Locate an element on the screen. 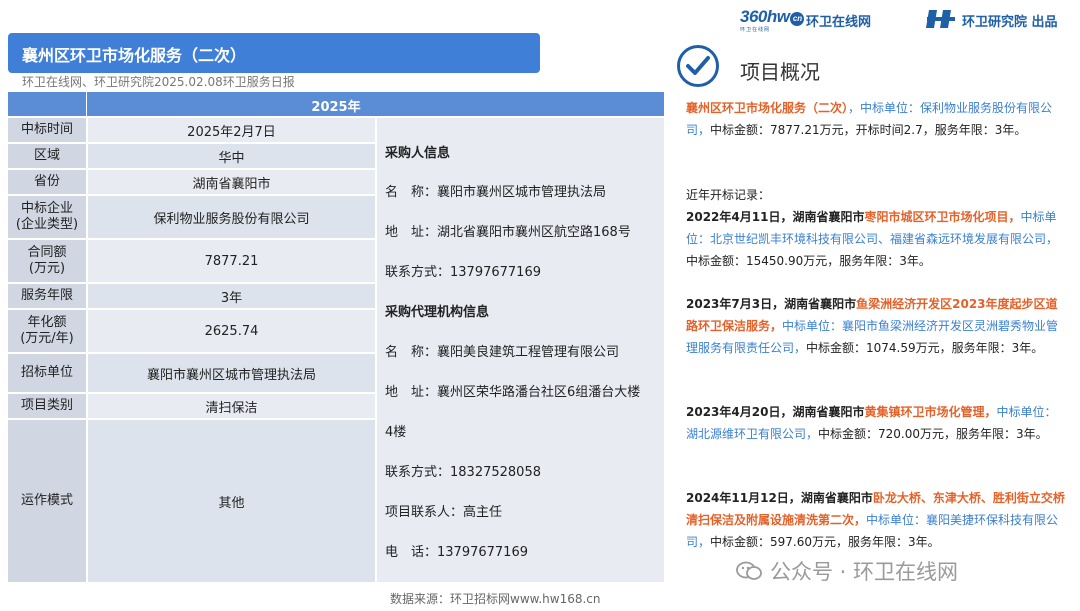  hw-research-name: 环卫研究院 出品 is located at coordinates (1010, 22).